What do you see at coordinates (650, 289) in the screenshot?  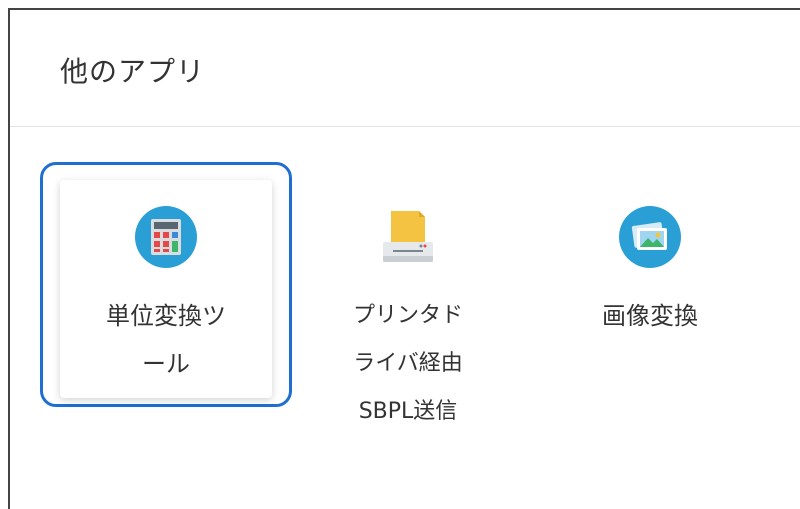 I see `app-card-image-converter: 画像変換` at bounding box center [650, 289].